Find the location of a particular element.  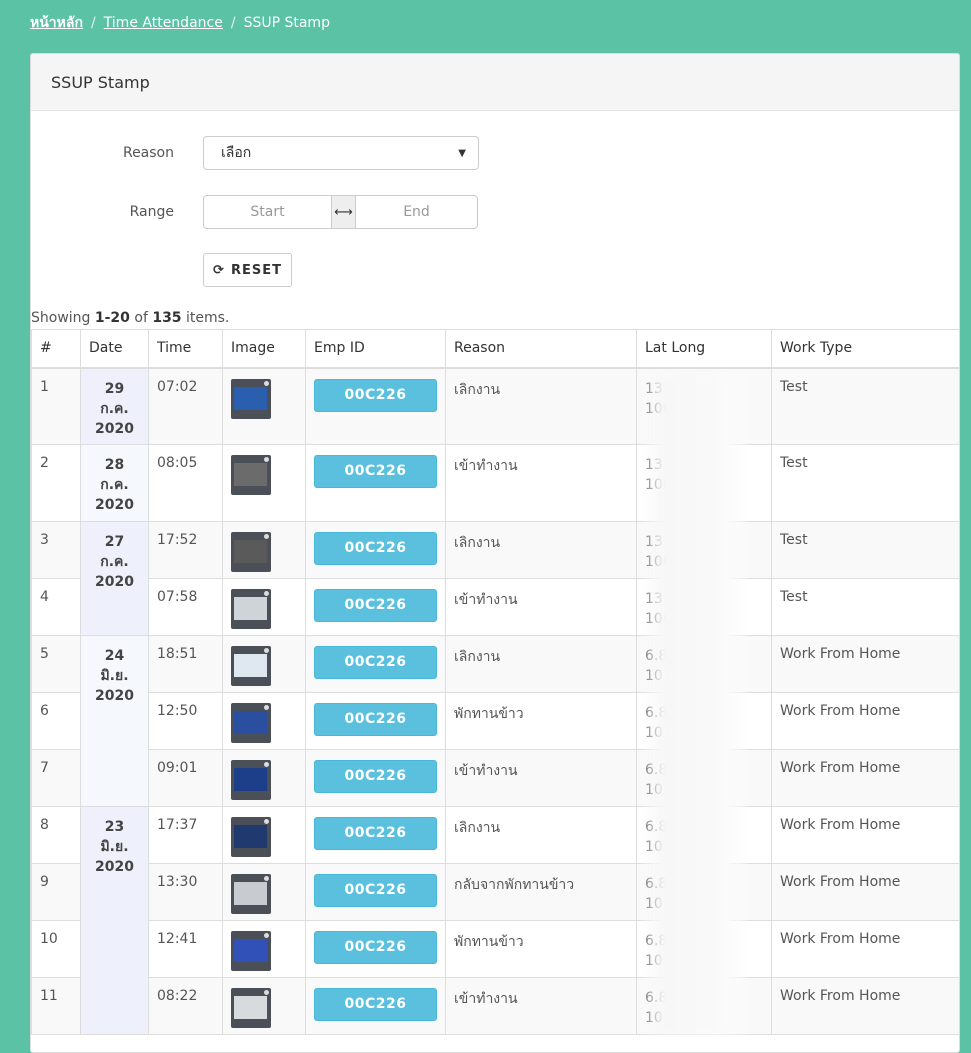

row-number: 5 is located at coordinates (56, 664).